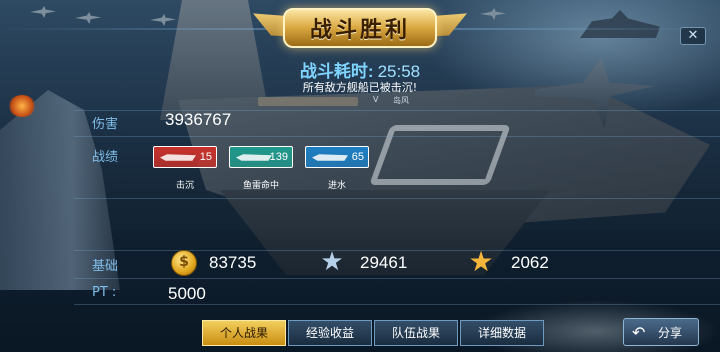 This screenshot has width=720, height=352. Describe the element at coordinates (330, 157) in the screenshot. I see `flooding-icon` at that location.